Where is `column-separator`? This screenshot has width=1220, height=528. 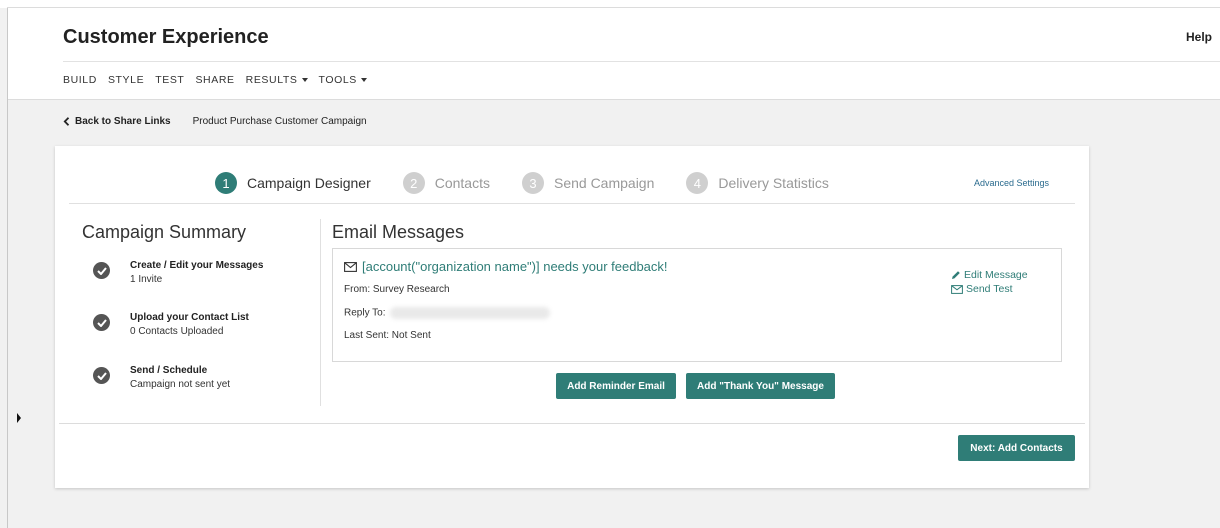
column-separator is located at coordinates (320, 312).